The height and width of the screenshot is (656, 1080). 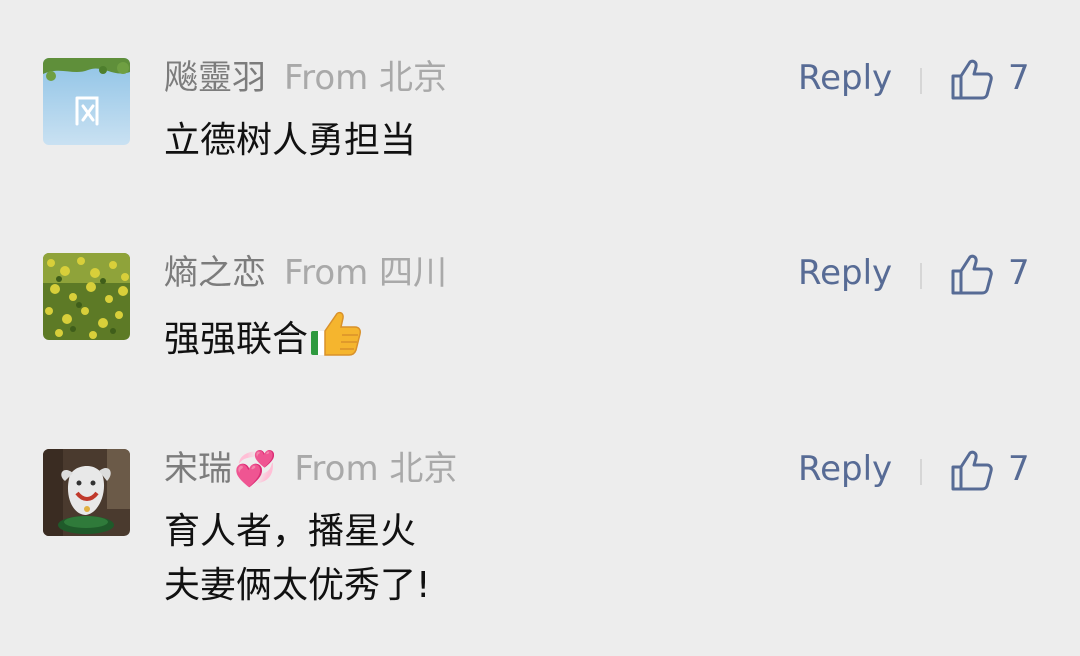 I want to click on comment-meta: 飚靈羽 From 北京, so click(x=305, y=78).